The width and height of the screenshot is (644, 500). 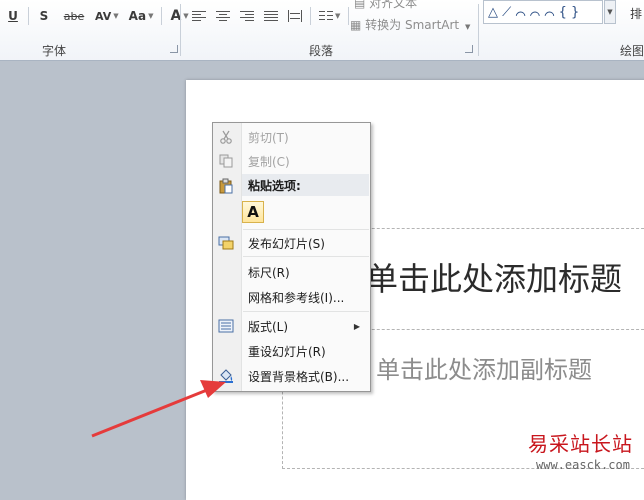 I want to click on red-arrow-annotation, so click(x=158, y=409).